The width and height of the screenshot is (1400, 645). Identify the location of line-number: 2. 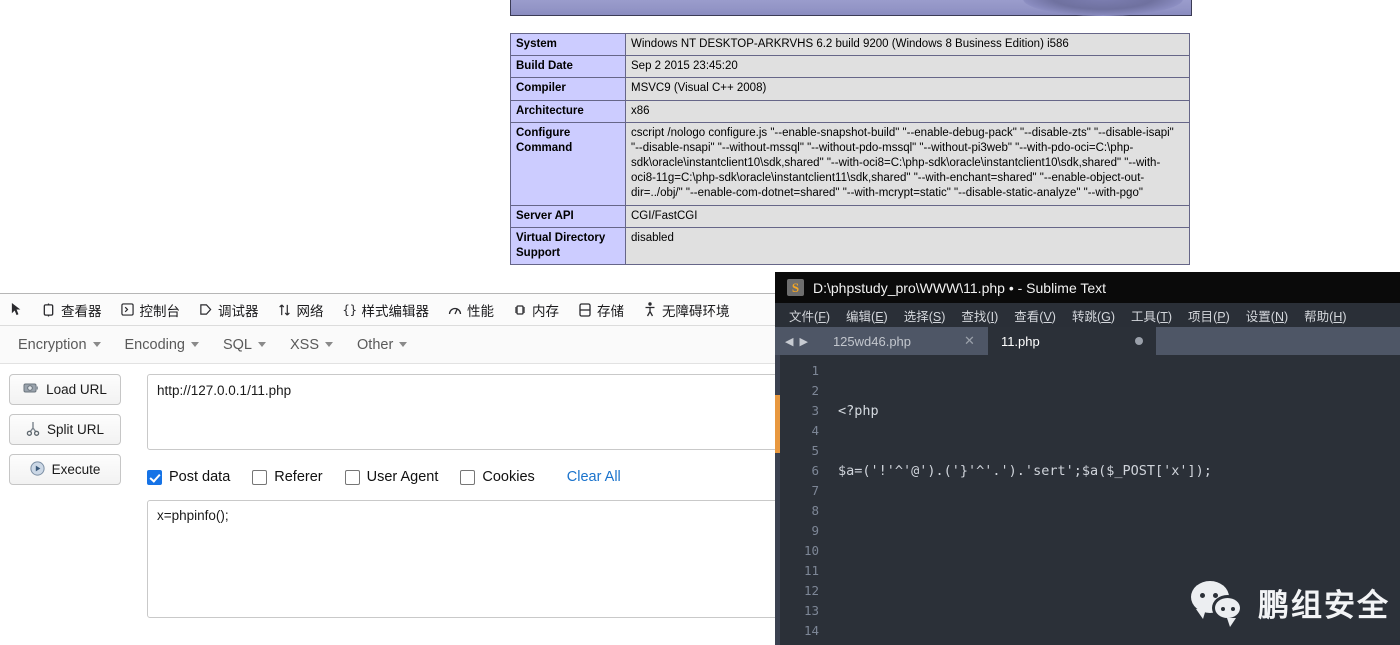
(815, 390).